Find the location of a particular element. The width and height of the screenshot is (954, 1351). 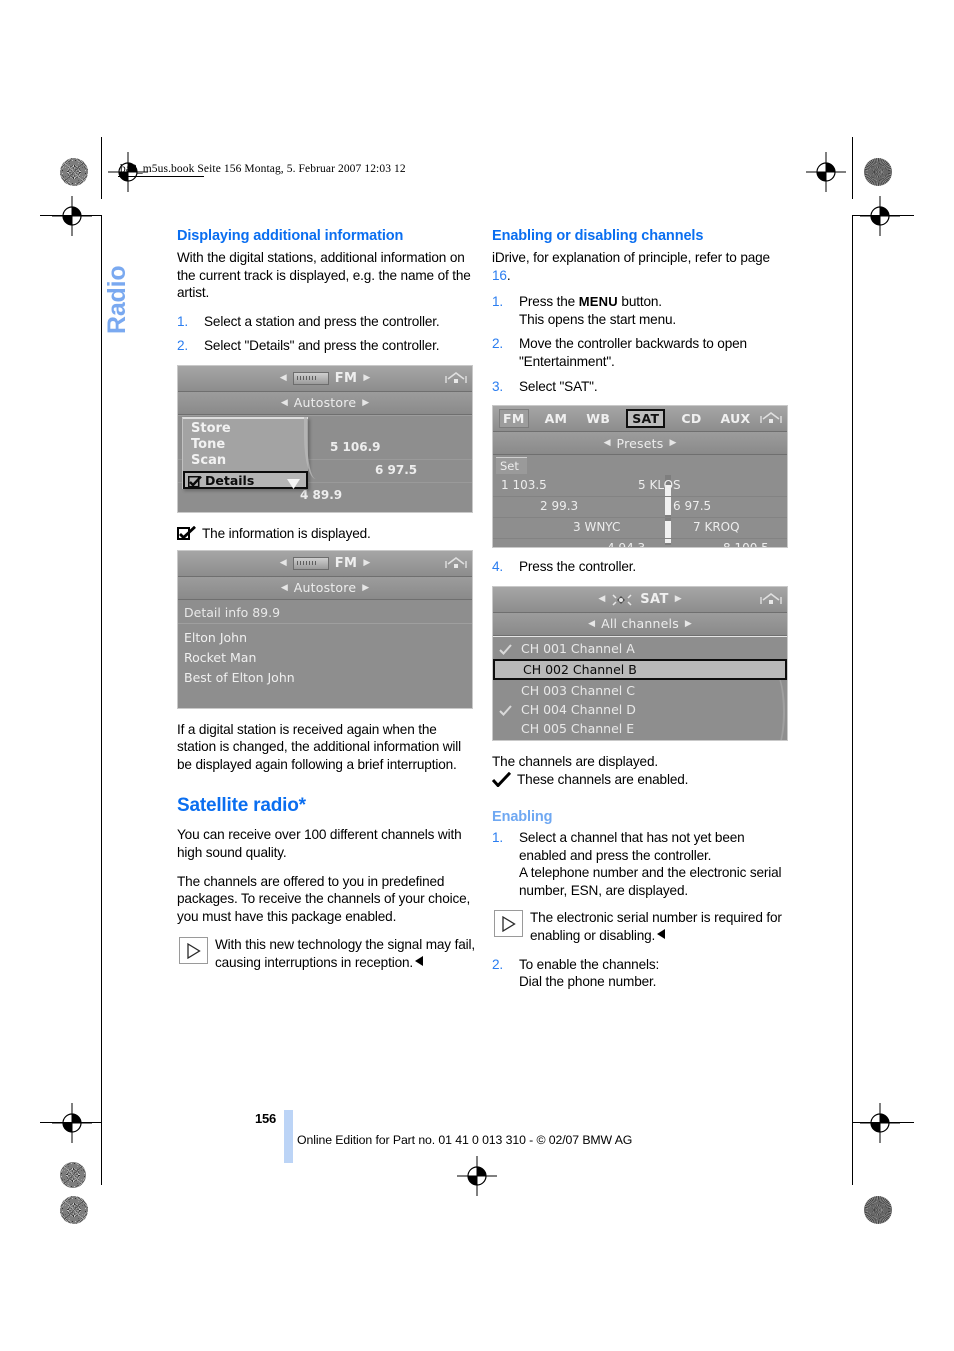

screenshot-sub-bar: ◀ Autostore ▶ is located at coordinates (325, 403).